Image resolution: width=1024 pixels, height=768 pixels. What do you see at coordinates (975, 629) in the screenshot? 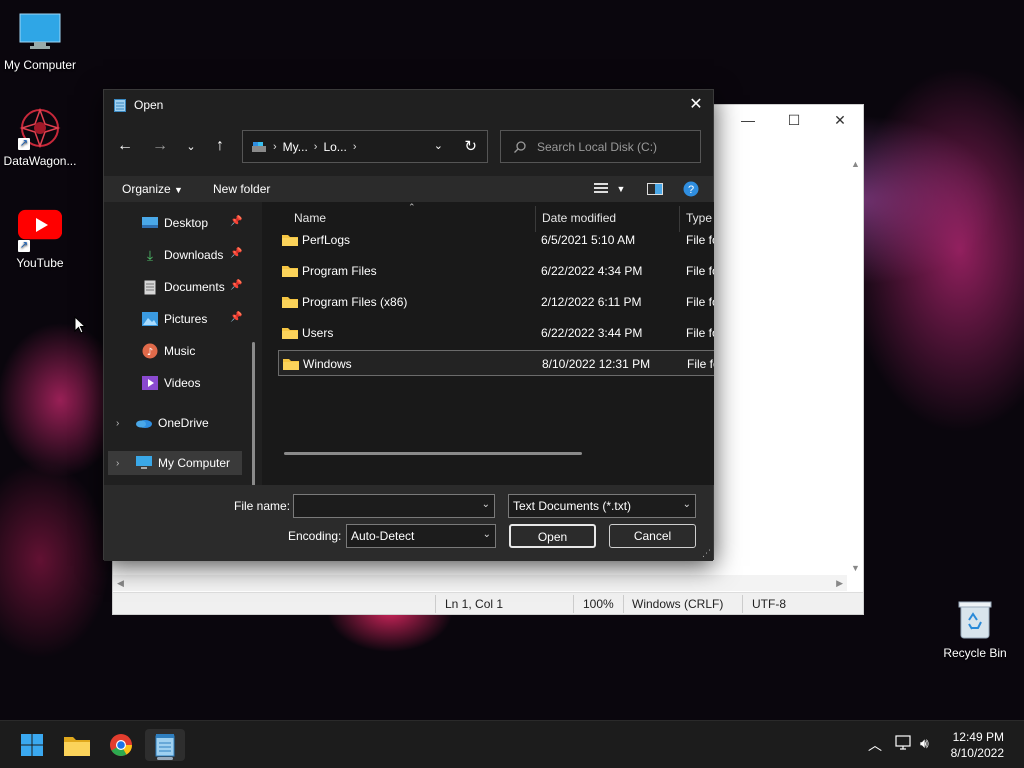
I see `desktop-icon-recycle-bin: Recycle Bin` at bounding box center [975, 629].